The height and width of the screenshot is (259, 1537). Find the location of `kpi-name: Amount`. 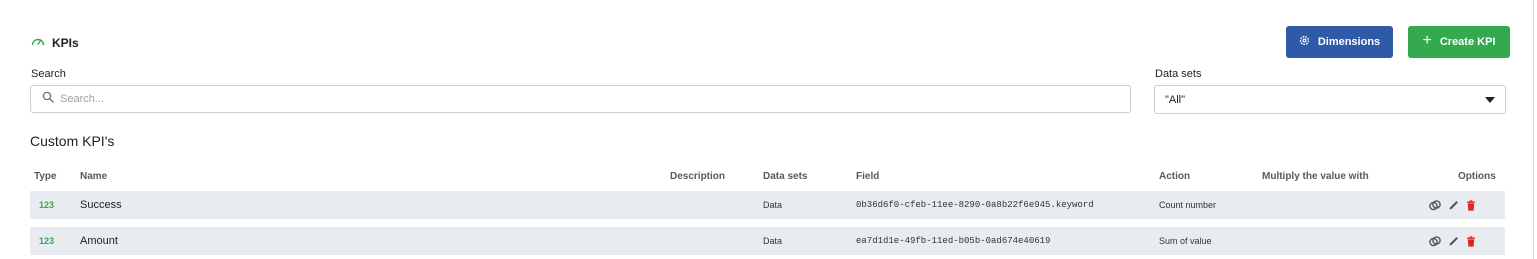

kpi-name: Amount is located at coordinates (99, 241).